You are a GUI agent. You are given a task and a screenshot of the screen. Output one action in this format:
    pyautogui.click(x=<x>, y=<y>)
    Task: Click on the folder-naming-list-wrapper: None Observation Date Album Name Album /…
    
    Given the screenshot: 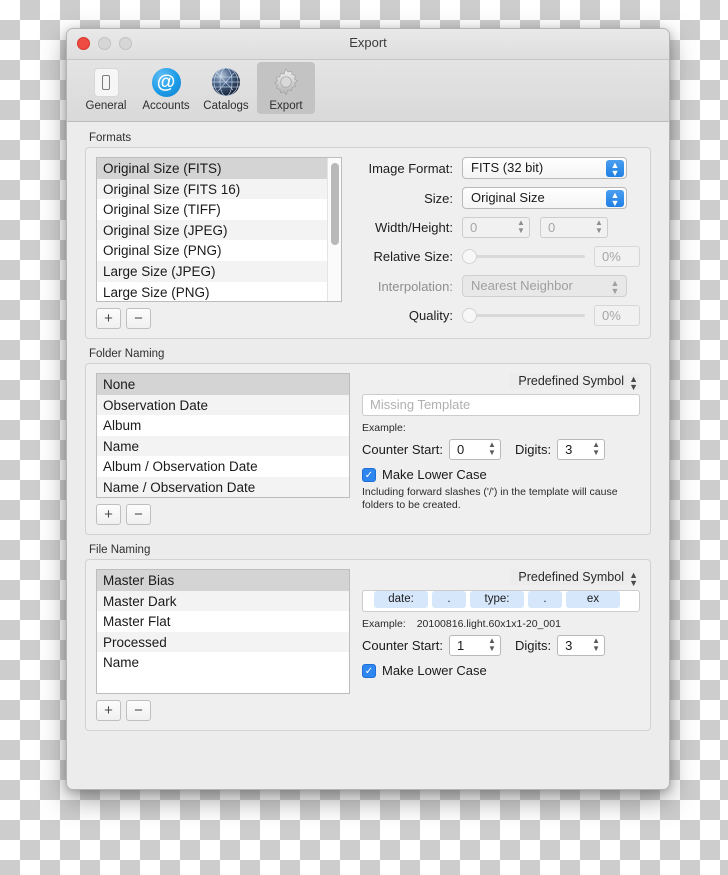 What is the action you would take?
    pyautogui.click(x=223, y=449)
    